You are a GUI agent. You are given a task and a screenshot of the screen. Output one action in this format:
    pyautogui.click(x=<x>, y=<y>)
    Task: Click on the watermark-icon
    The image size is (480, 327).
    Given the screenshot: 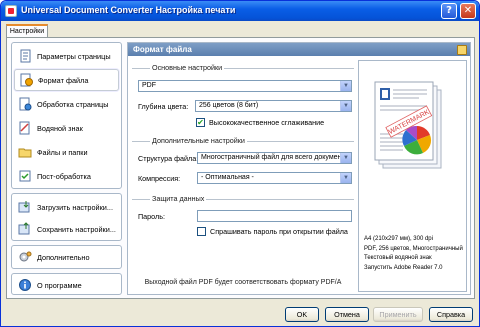 What is the action you would take?
    pyautogui.click(x=25, y=128)
    